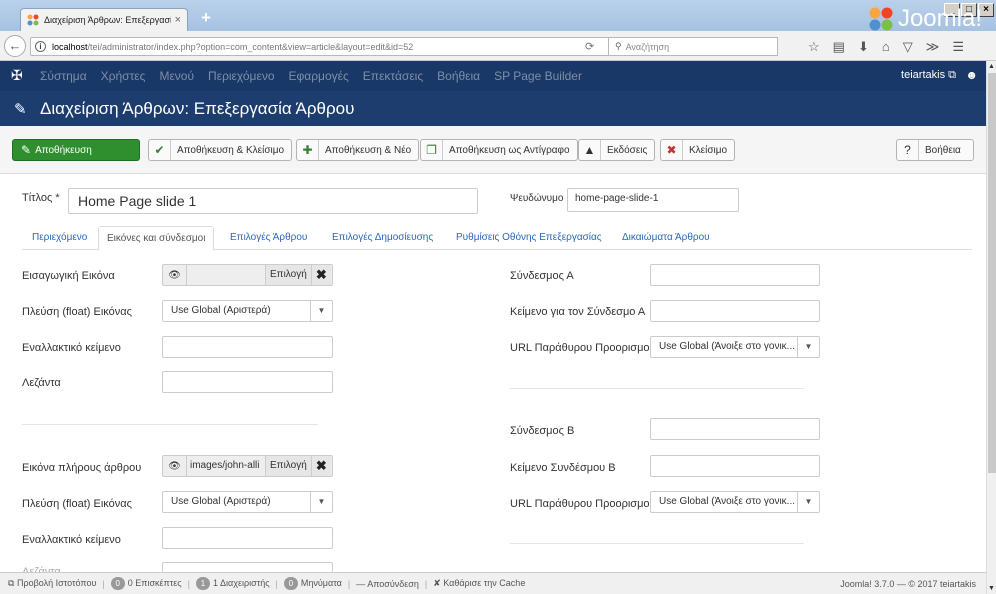 This screenshot has height=594, width=996. Describe the element at coordinates (288, 466) in the screenshot. I see `full-image-select-button: Επιλογή` at that location.